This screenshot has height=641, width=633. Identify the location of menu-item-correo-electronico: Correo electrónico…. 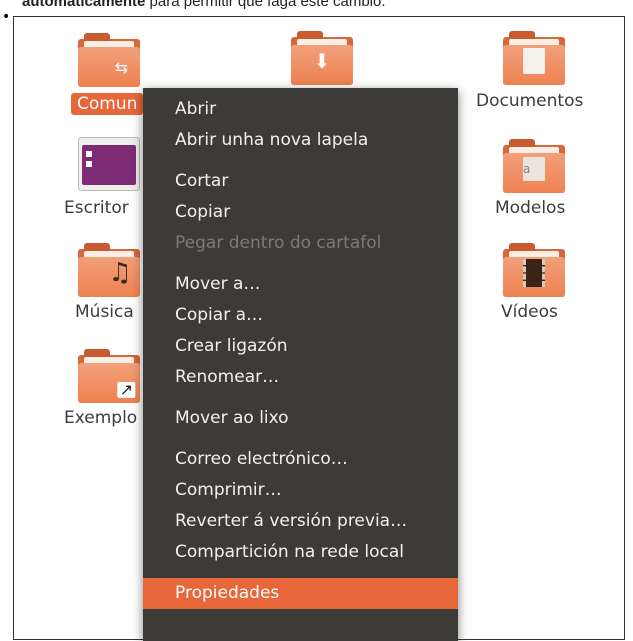
(300, 459).